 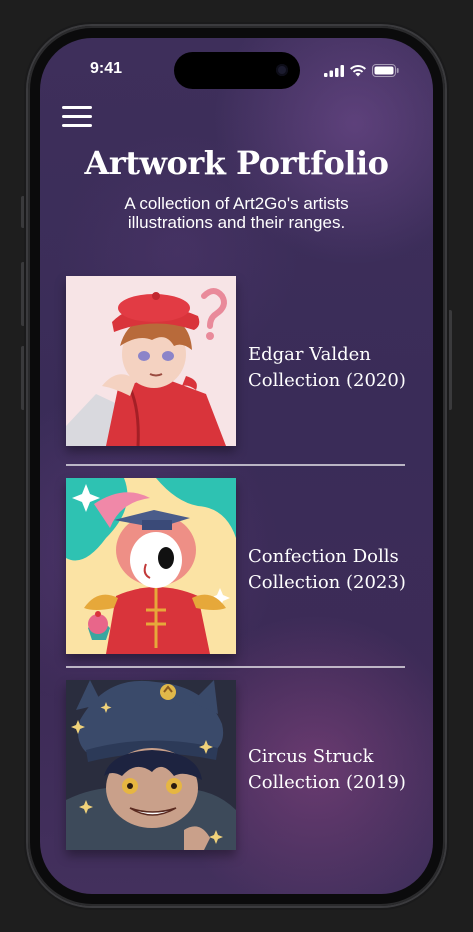 I want to click on dynamic-island, so click(x=237, y=70).